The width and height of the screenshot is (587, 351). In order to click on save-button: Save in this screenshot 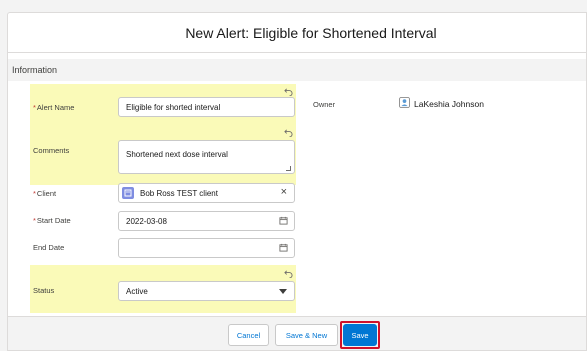, I will do `click(360, 335)`.